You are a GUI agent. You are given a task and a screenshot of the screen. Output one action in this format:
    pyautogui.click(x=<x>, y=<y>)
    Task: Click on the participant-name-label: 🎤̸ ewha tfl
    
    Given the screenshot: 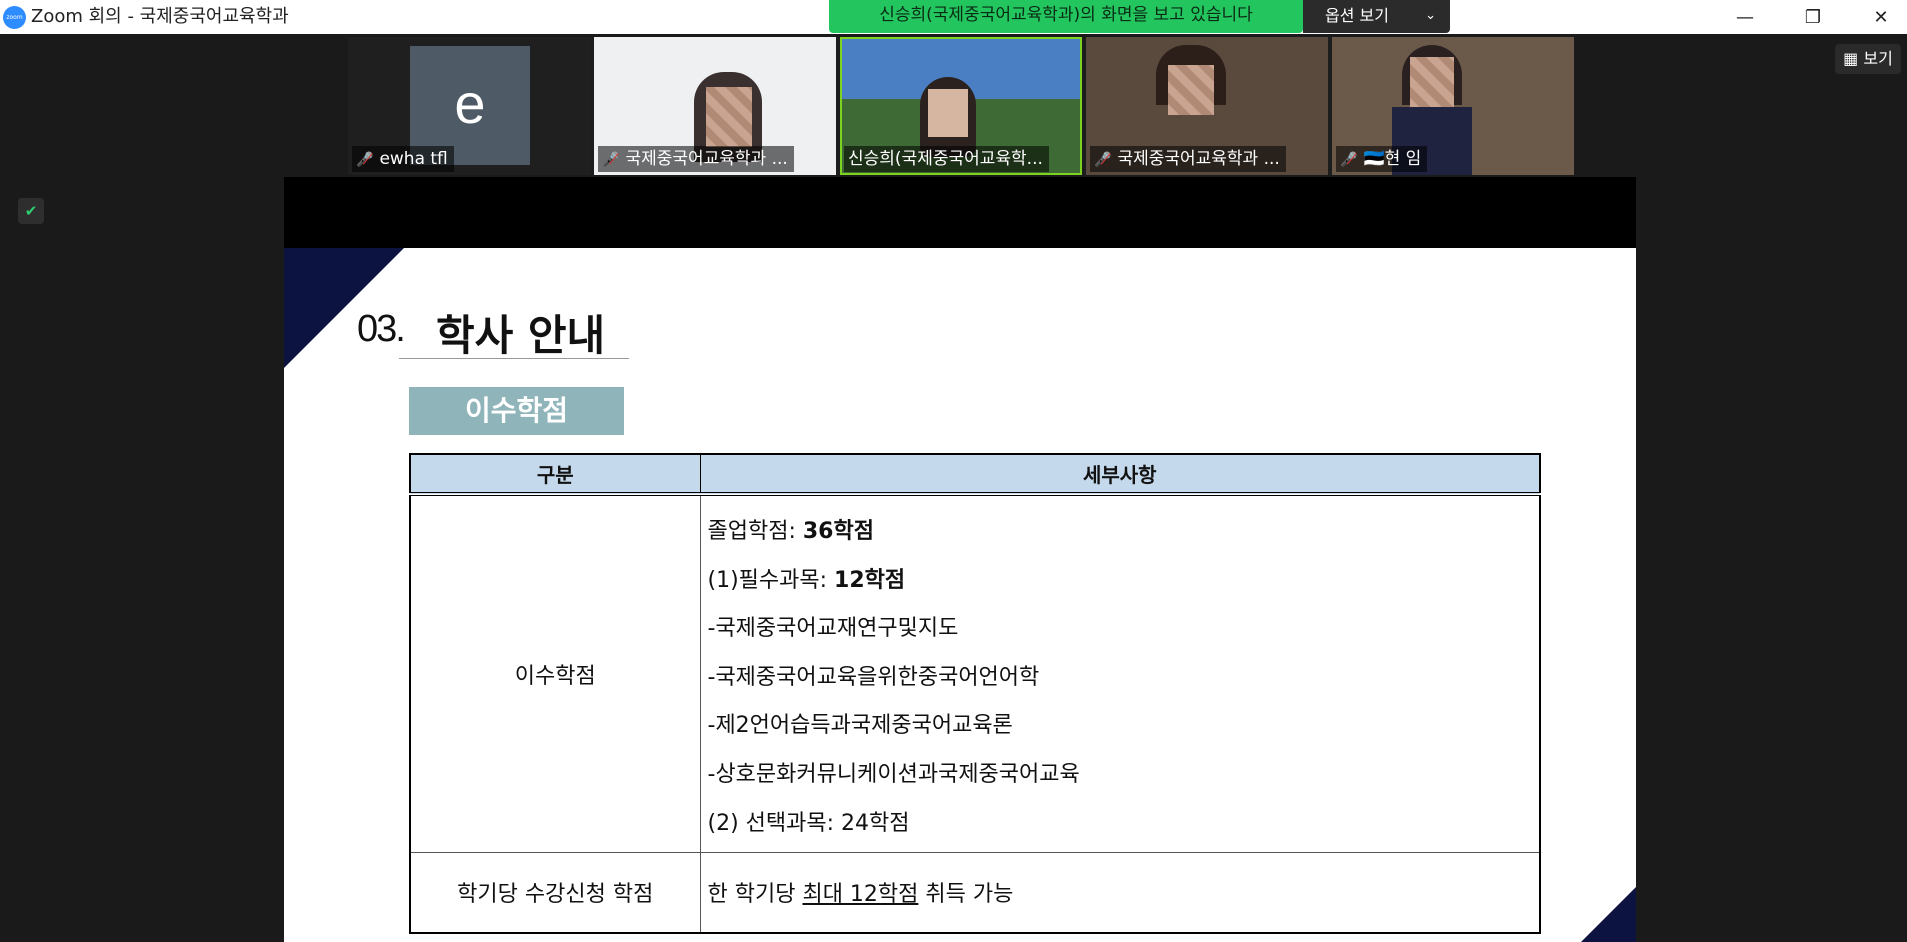 What is the action you would take?
    pyautogui.click(x=403, y=159)
    